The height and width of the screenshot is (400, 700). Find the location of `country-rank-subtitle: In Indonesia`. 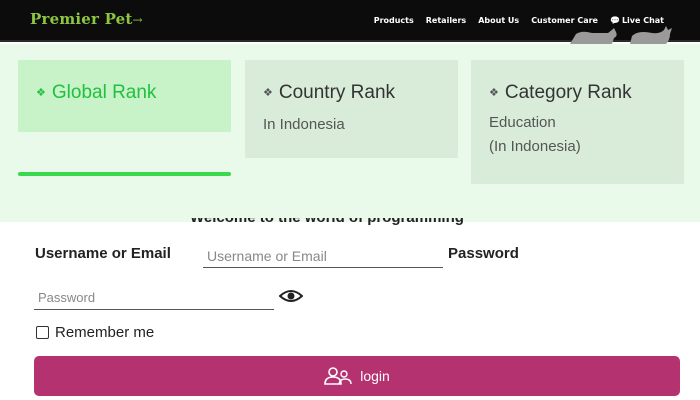

country-rank-subtitle: In Indonesia is located at coordinates (304, 124).